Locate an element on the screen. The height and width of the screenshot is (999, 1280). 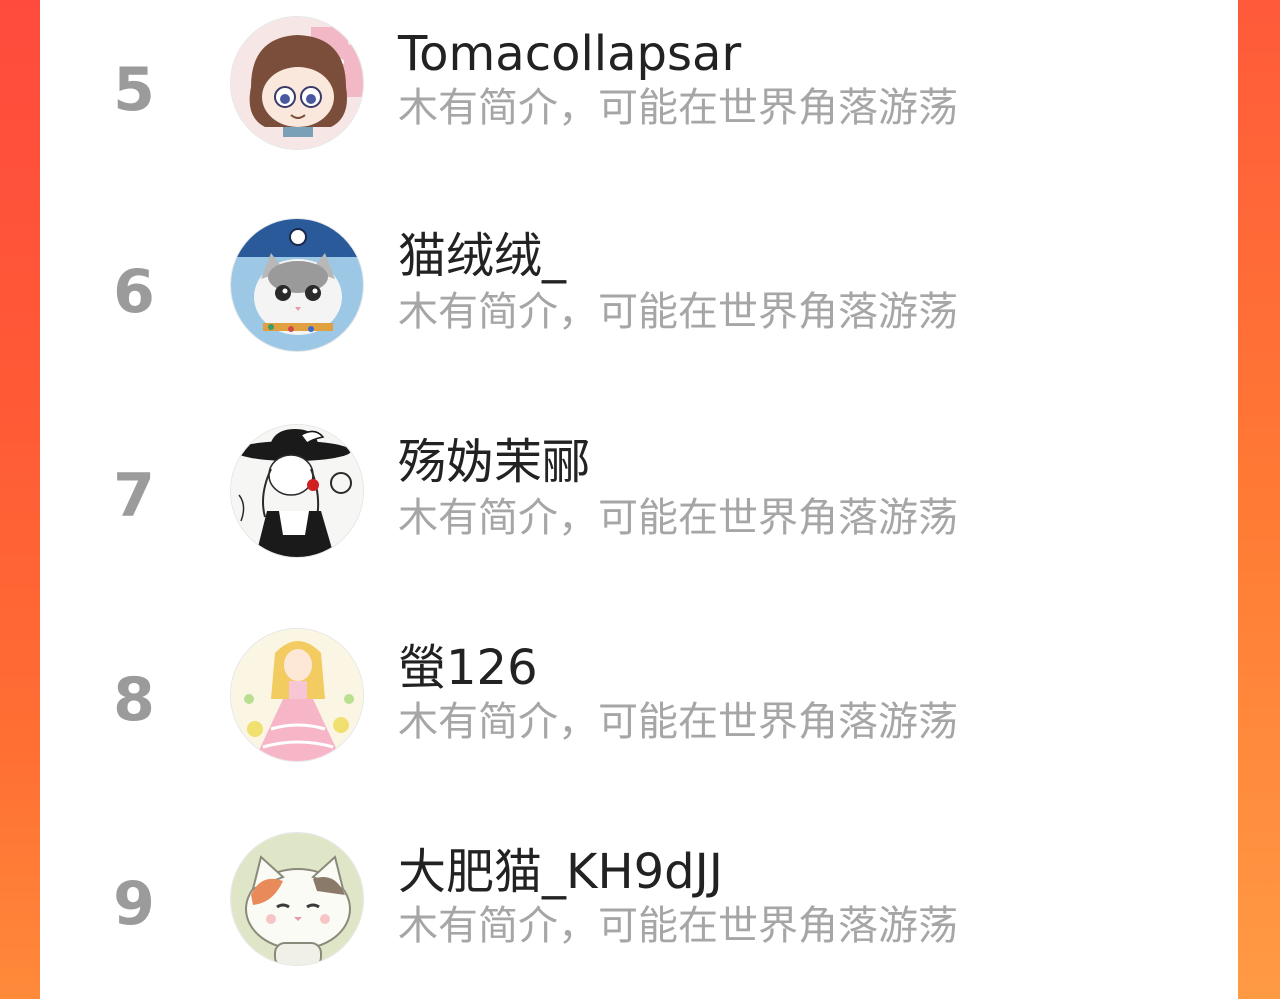
ranking-row: 8 螢126 木有简介，可能在世界角落游荡 is located at coordinates (639, 699).